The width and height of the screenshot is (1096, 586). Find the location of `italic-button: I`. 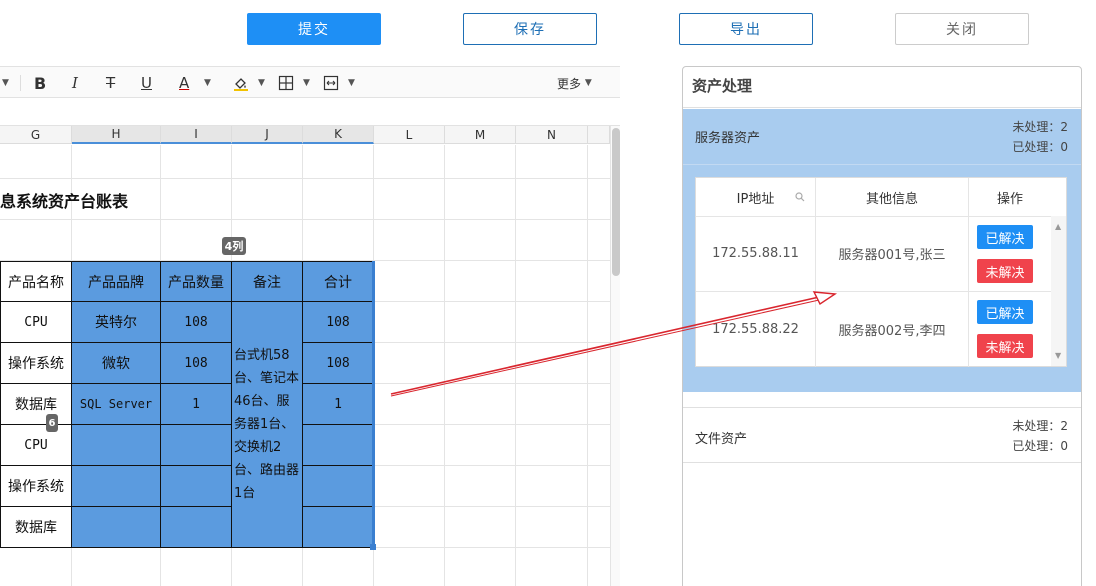

italic-button: I is located at coordinates (75, 83).